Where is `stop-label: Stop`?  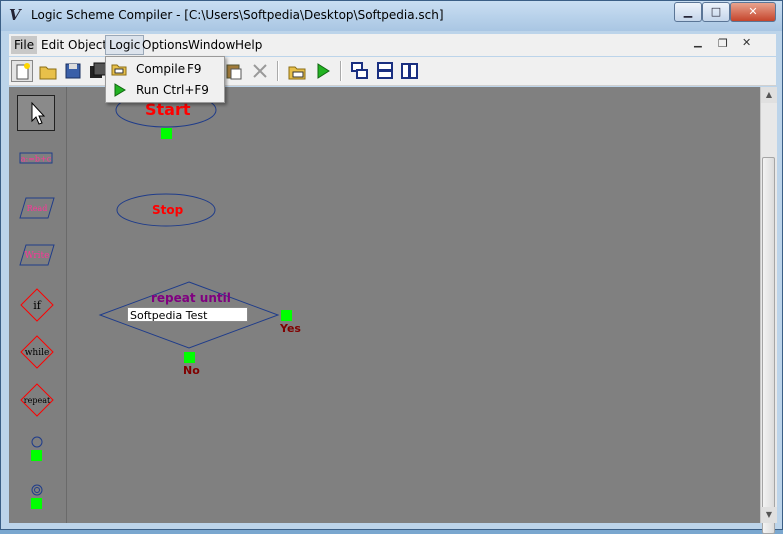 stop-label: Stop is located at coordinates (168, 210).